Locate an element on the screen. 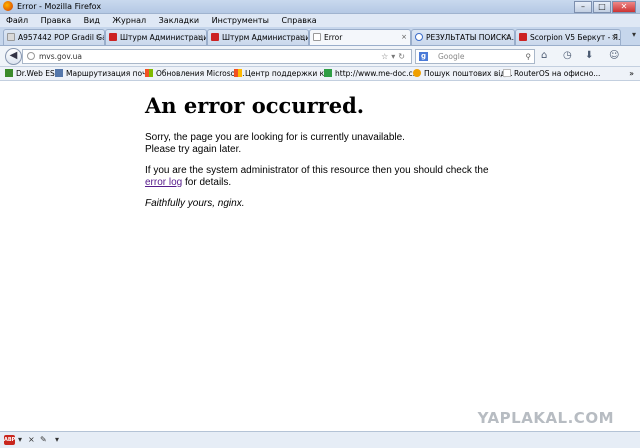 This screenshot has width=640, height=448. search-icon: ⚲ is located at coordinates (529, 56).